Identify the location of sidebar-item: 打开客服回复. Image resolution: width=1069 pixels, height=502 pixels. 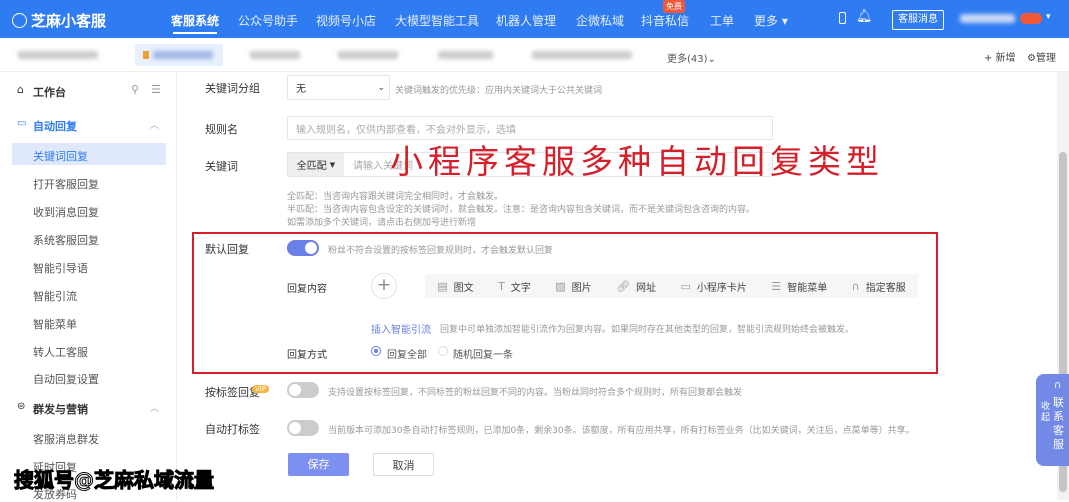
(66, 184).